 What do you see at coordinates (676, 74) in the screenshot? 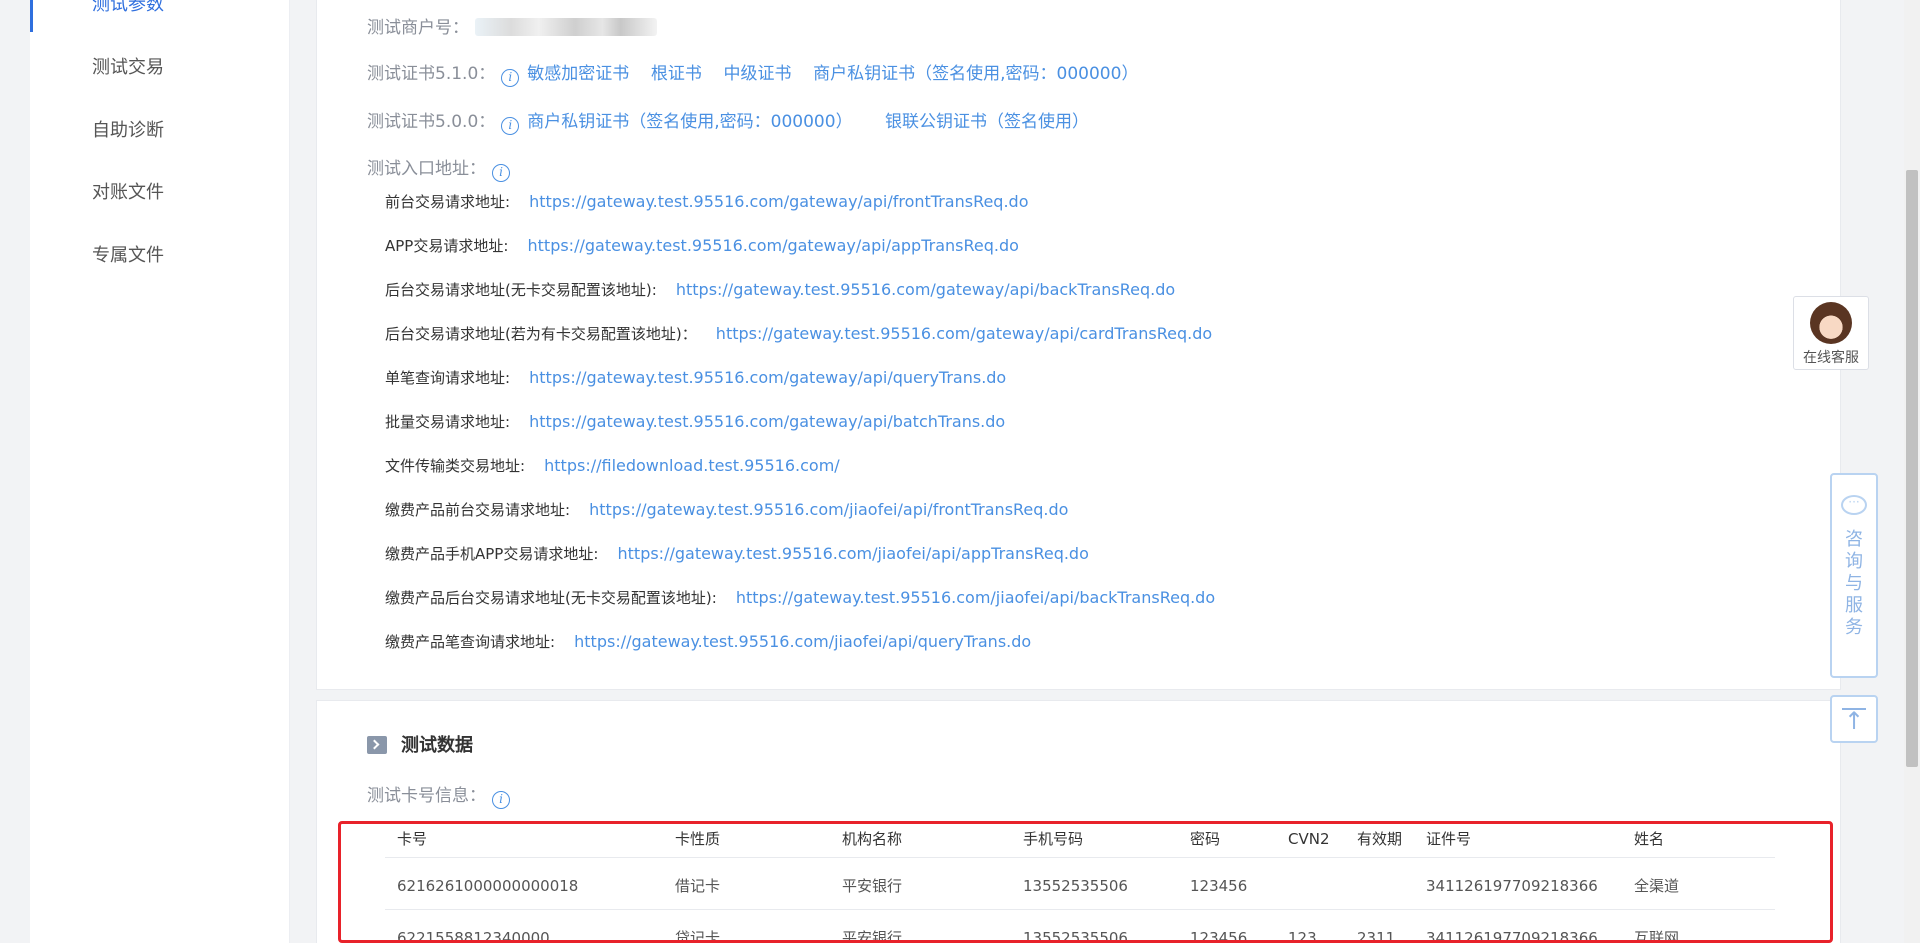
I see `cert-link-root: 根证书` at bounding box center [676, 74].